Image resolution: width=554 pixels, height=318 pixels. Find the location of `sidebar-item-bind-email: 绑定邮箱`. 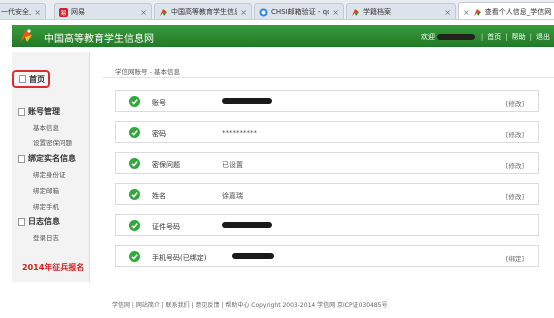

sidebar-item-bind-email: 绑定邮箱 is located at coordinates (46, 190).